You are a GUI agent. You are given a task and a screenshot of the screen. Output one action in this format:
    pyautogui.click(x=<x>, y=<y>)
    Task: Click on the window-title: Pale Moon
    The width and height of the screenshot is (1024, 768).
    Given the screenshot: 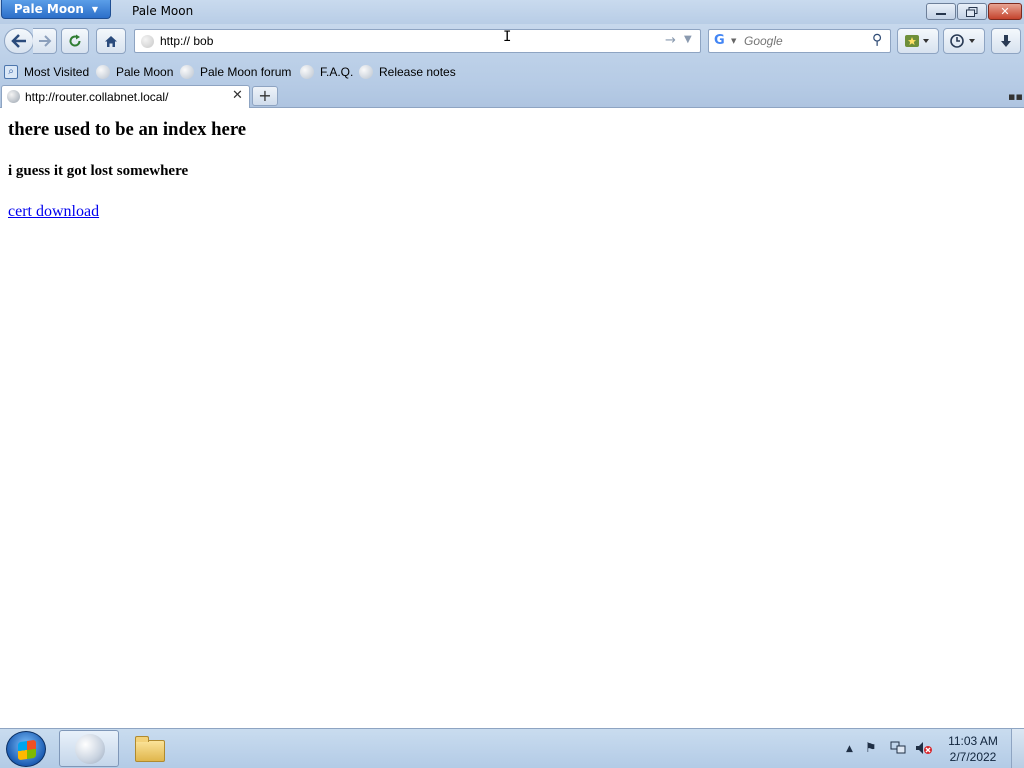 What is the action you would take?
    pyautogui.click(x=163, y=11)
    